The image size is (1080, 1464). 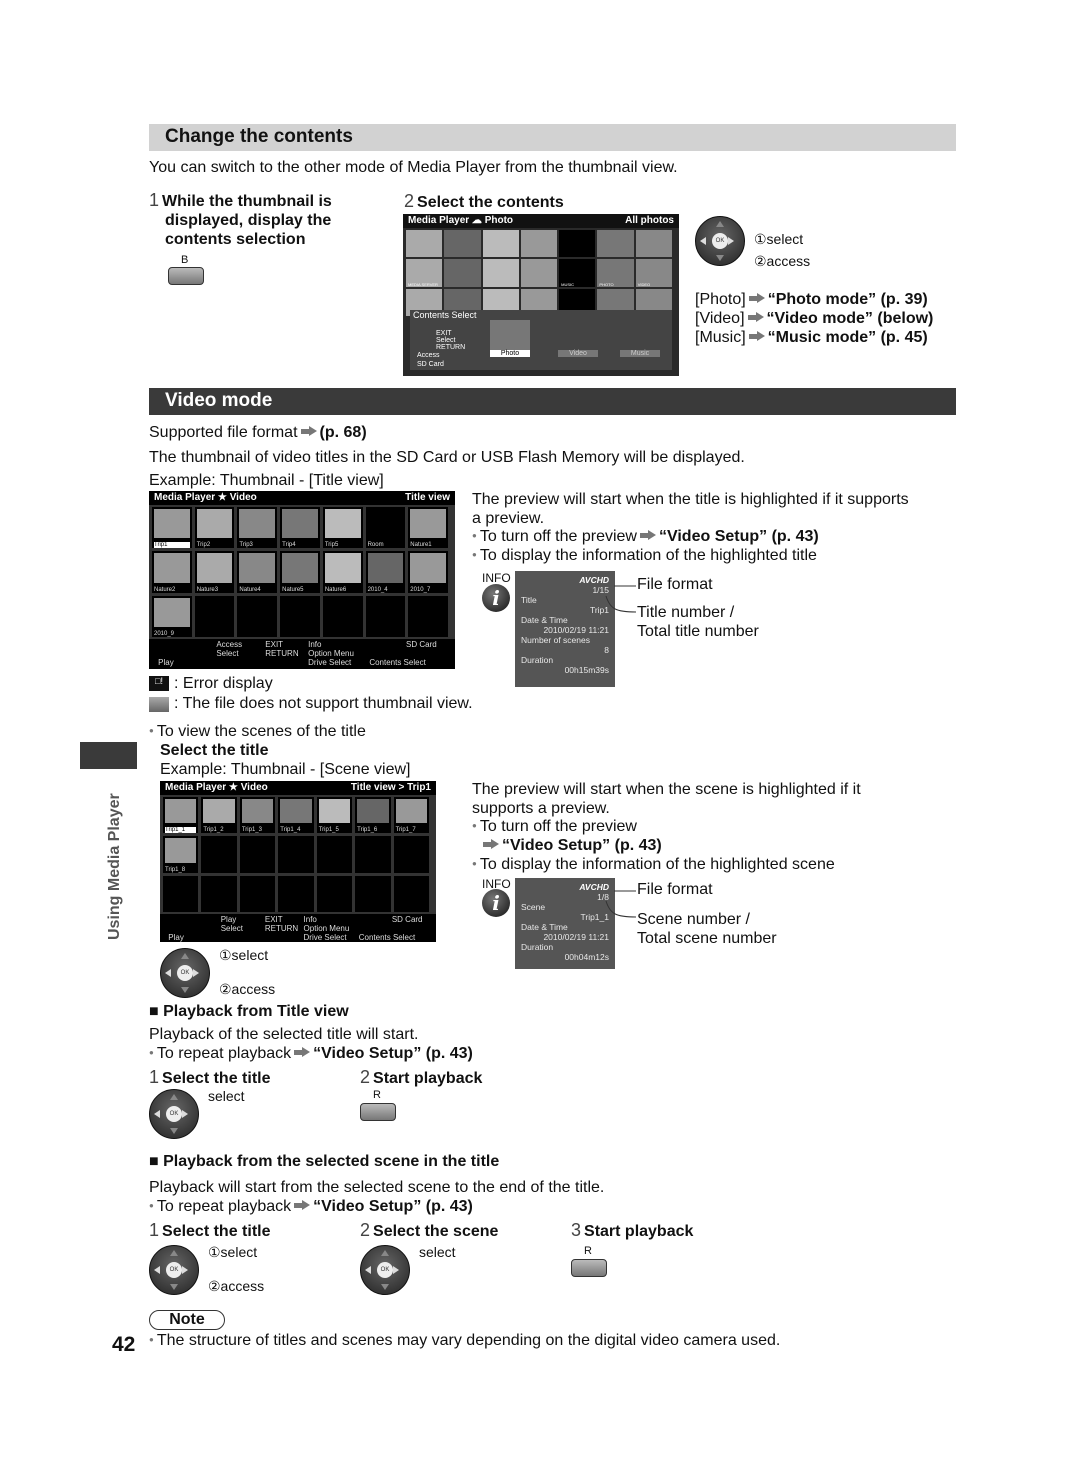 I want to click on photo-thumbnail-grid: MEDIA SERVER MUSIC PHOTO VIDEO, so click(x=539, y=273).